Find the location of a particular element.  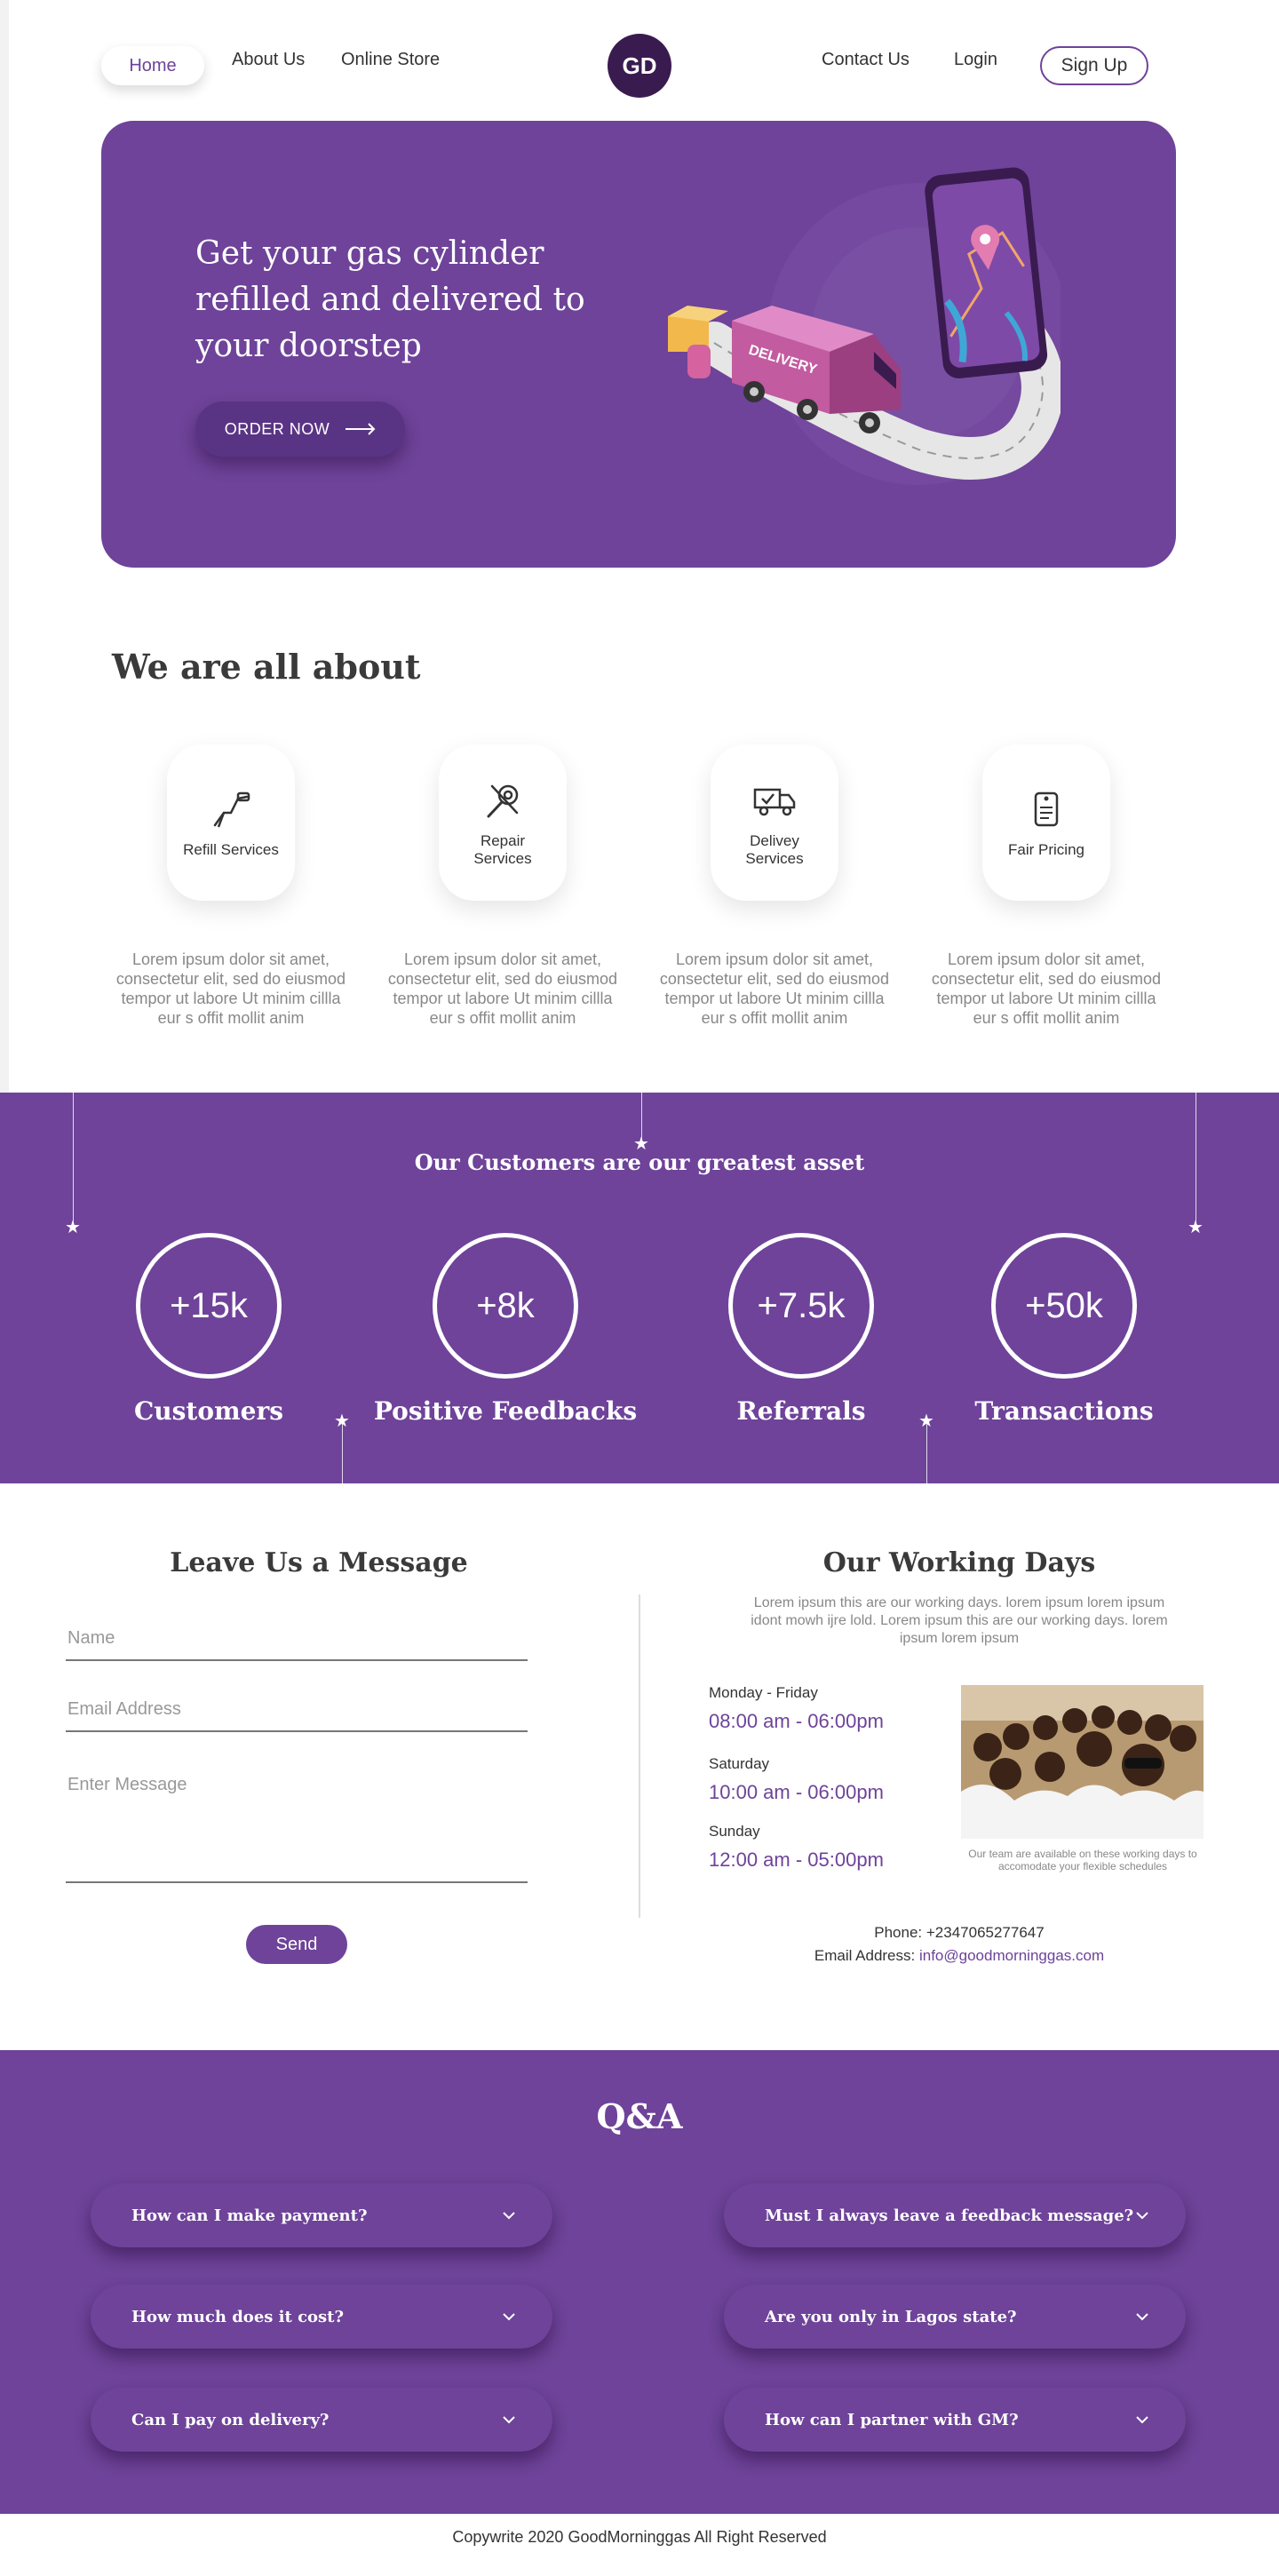

stat-circle: +8k is located at coordinates (506, 1306).